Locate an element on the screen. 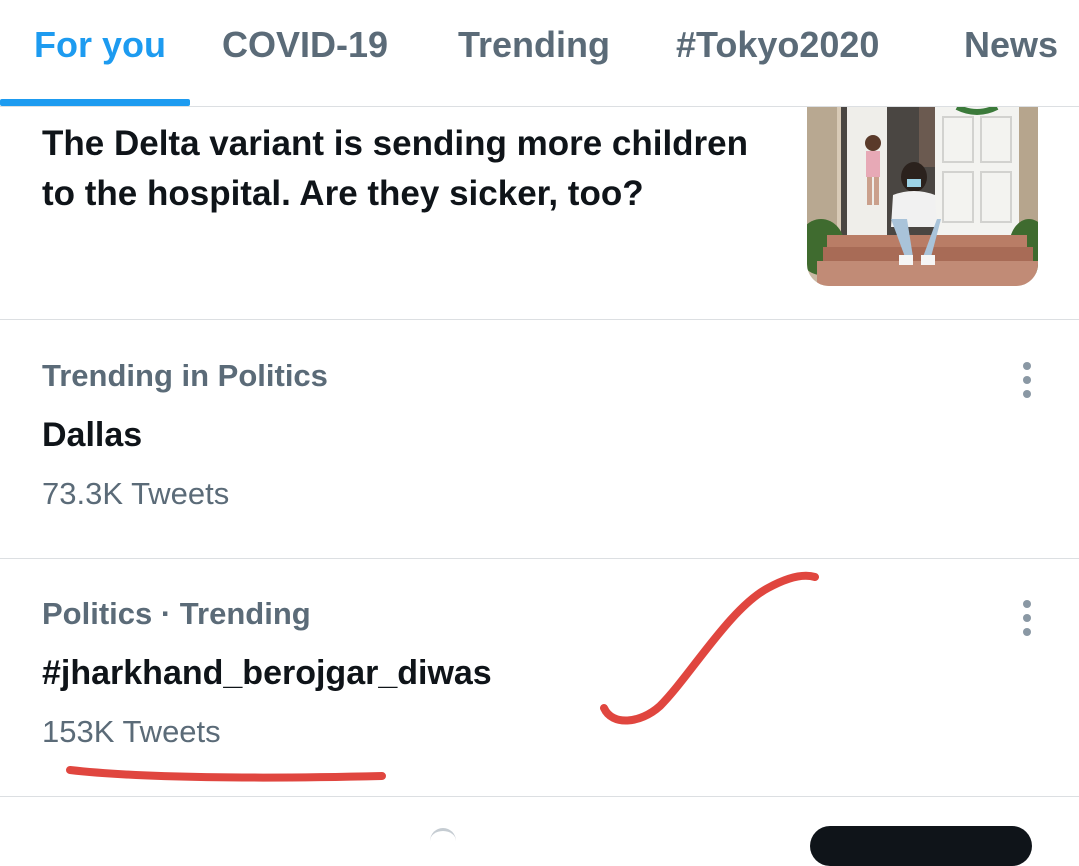 Image resolution: width=1079 pixels, height=866 pixels. tab-trending: Trending is located at coordinates (534, 45).